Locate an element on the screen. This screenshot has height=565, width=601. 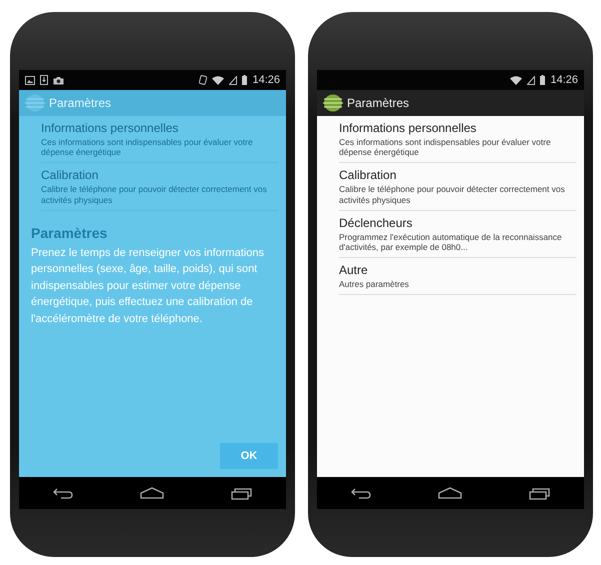
rotate-icon is located at coordinates (203, 80).